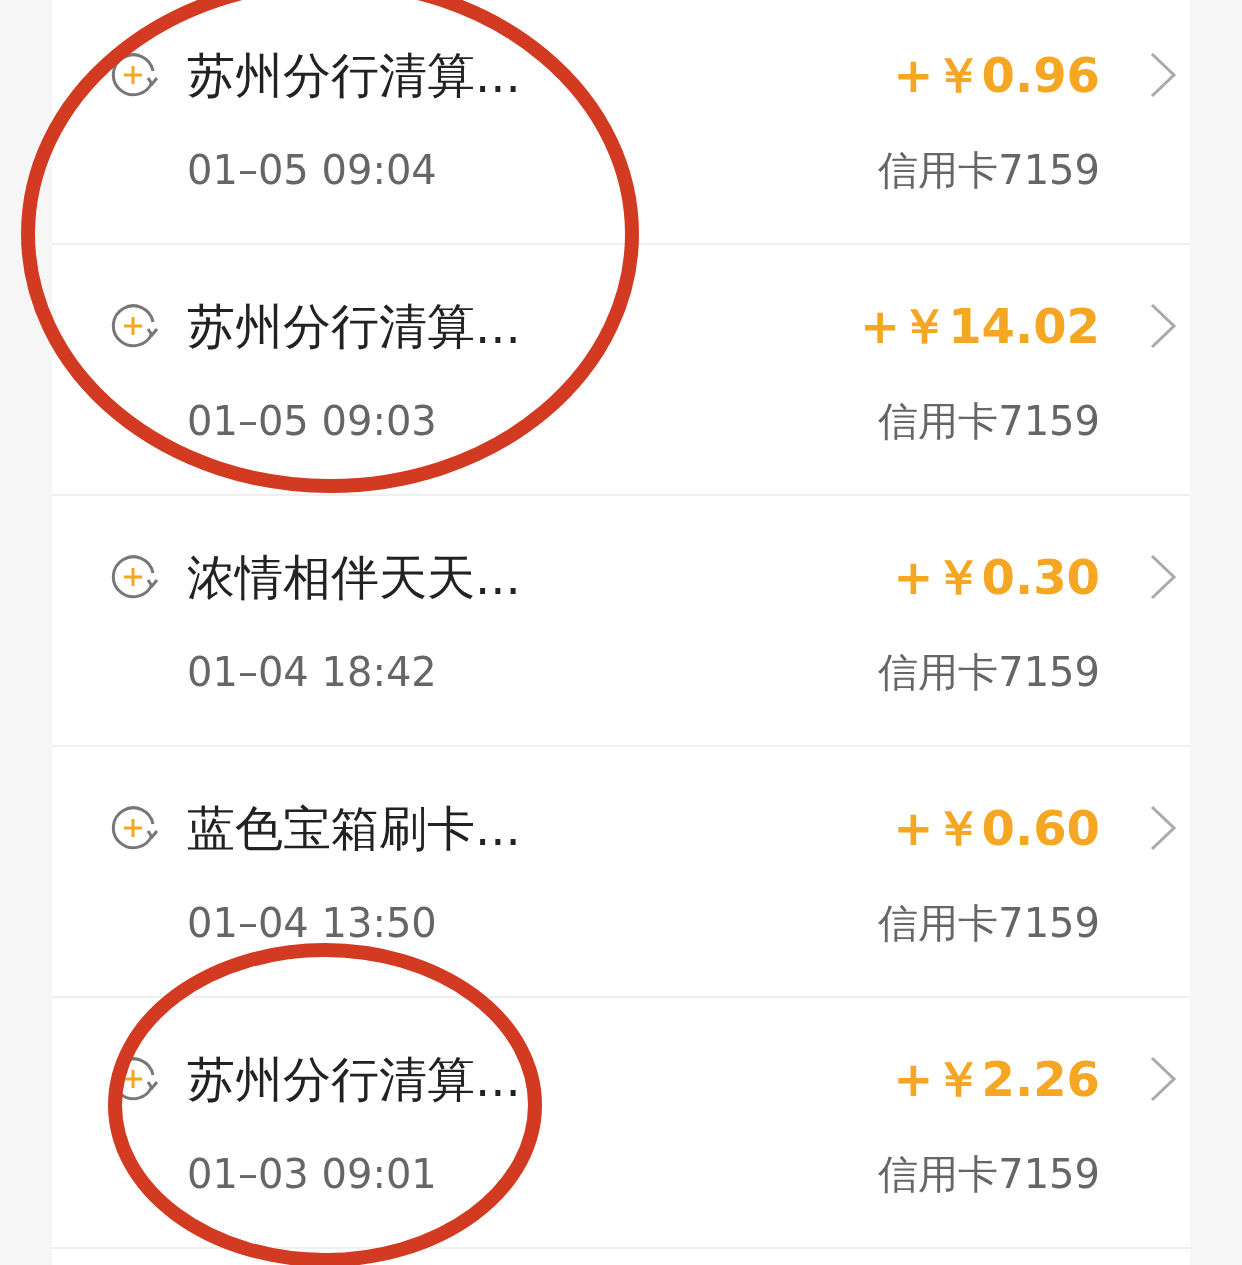  What do you see at coordinates (996, 75) in the screenshot?
I see `transaction-amount: +￥0.96` at bounding box center [996, 75].